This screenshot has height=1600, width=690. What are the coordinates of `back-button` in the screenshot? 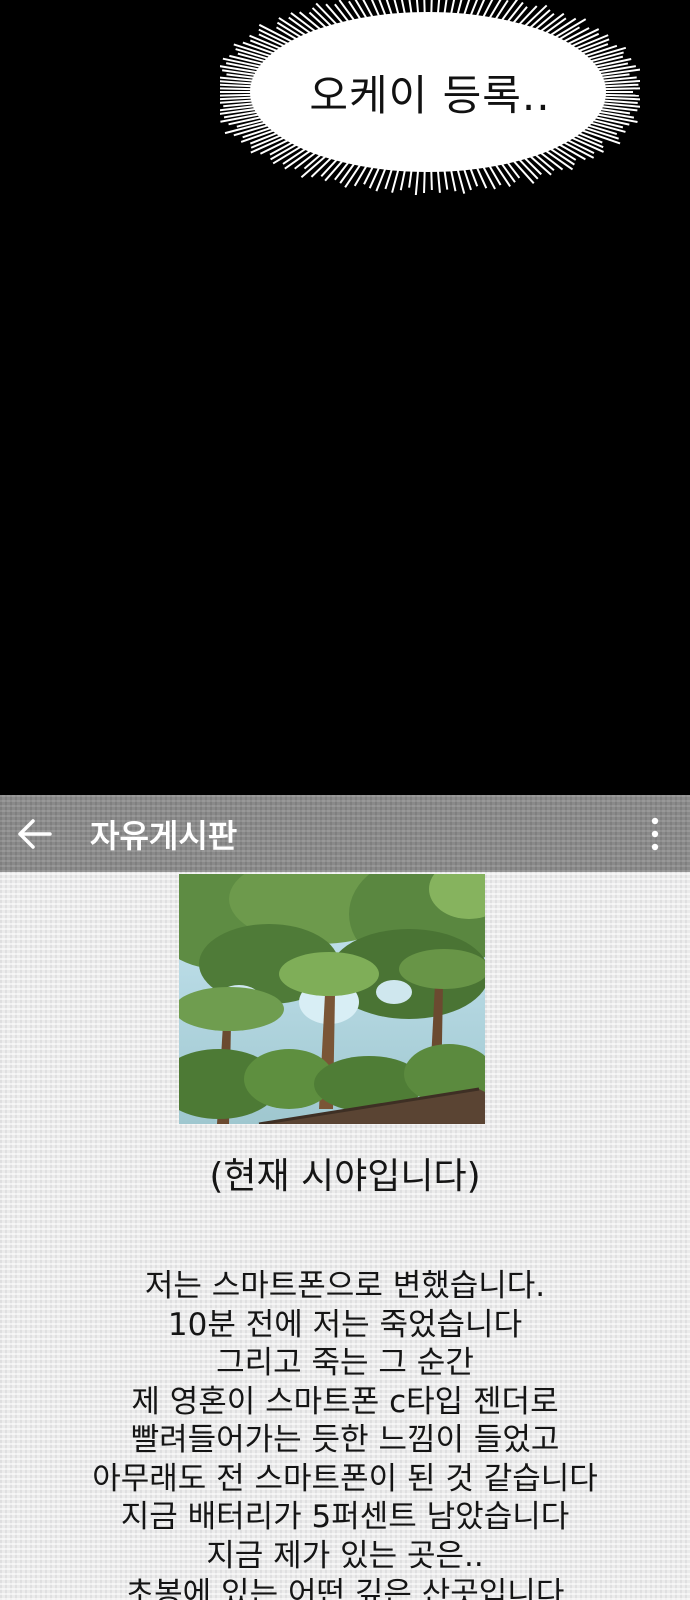 It's located at (35, 833).